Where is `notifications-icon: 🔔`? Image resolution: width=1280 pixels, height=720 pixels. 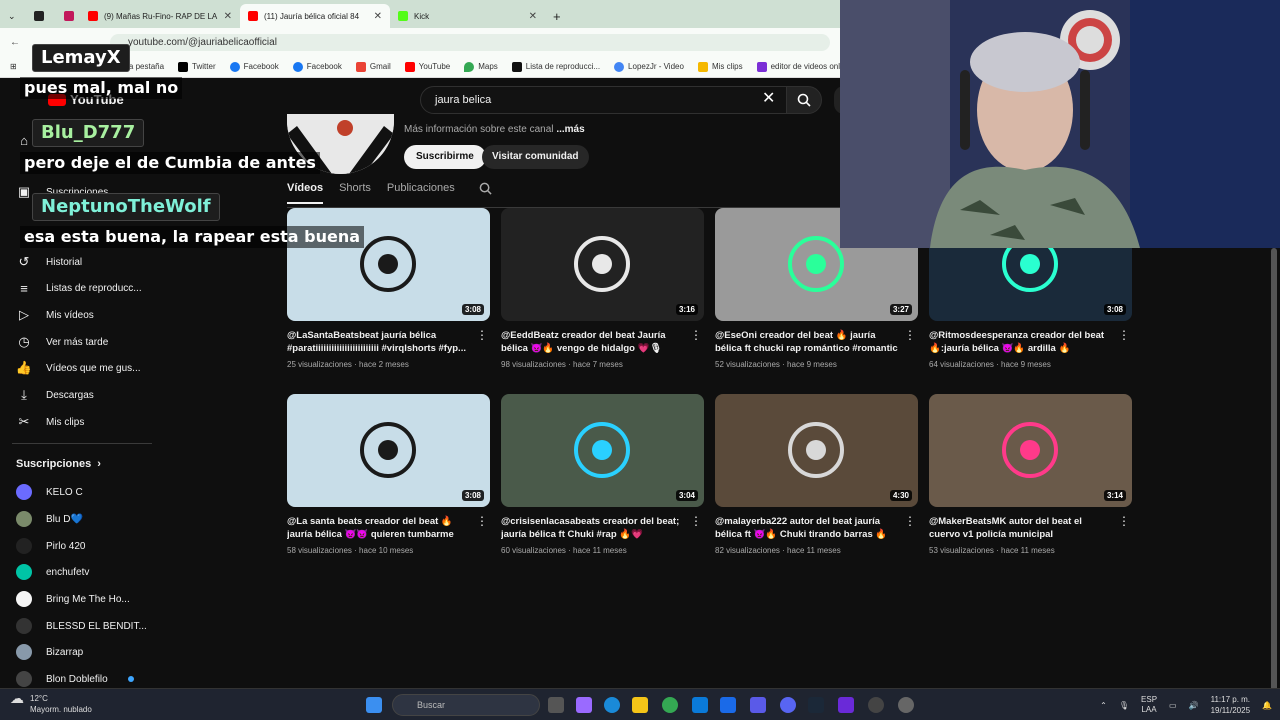
notifications-icon: 🔔 is located at coordinates (1267, 705).